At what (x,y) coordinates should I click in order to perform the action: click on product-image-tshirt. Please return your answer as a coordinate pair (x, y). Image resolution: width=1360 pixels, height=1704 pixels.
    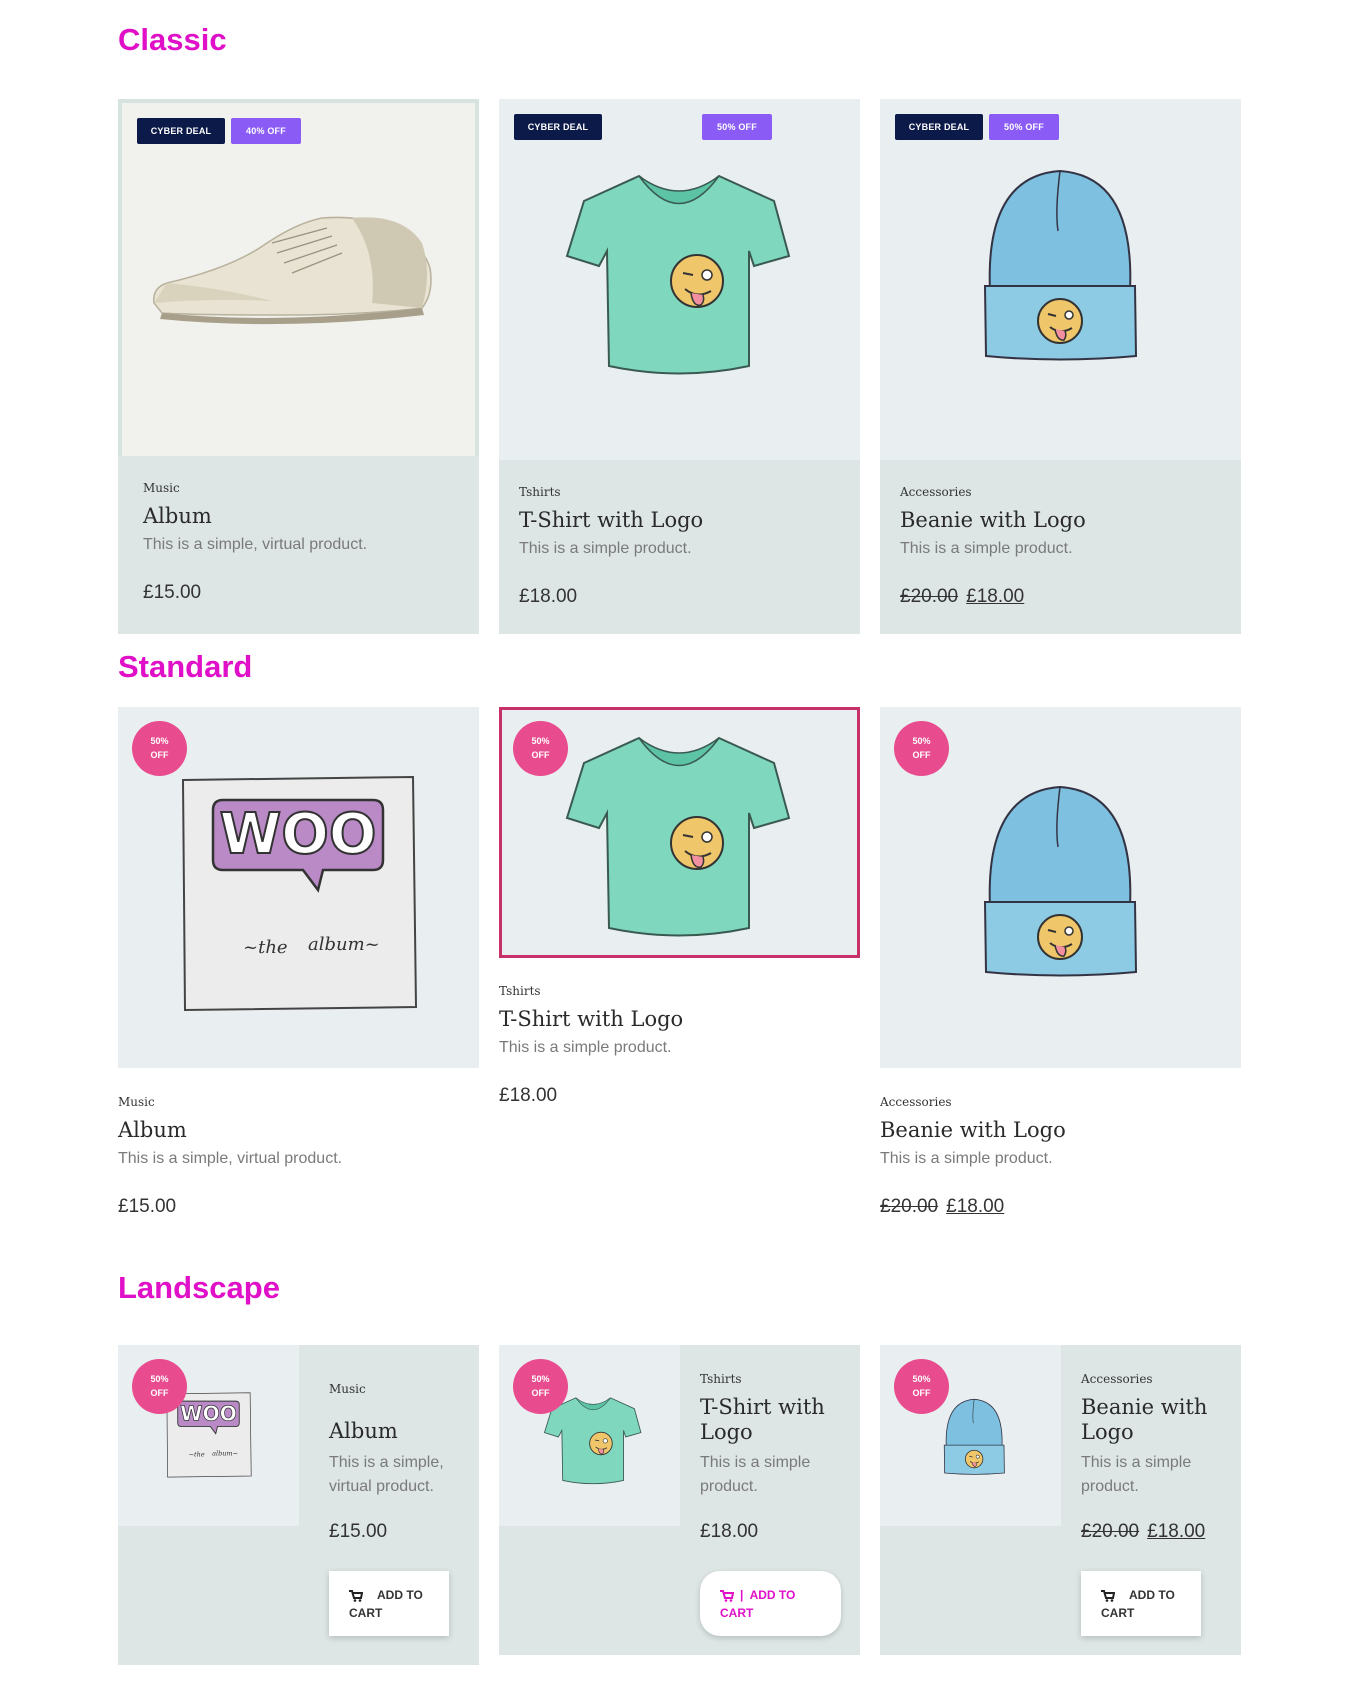
    Looking at the image, I should click on (679, 279).